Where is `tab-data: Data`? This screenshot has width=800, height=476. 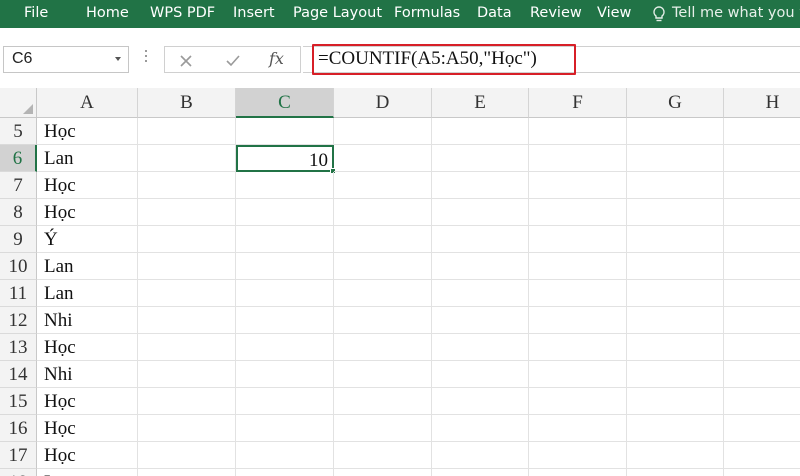 tab-data: Data is located at coordinates (494, 13).